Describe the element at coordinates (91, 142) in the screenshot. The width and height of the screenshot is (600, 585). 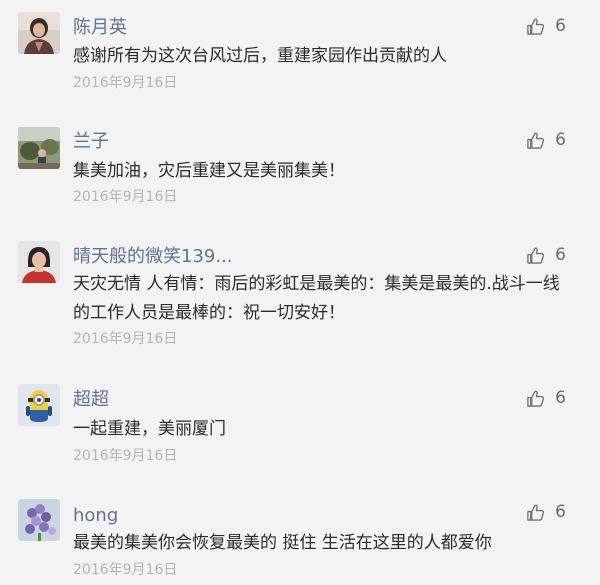
I see `commenter-name: 兰子` at that location.